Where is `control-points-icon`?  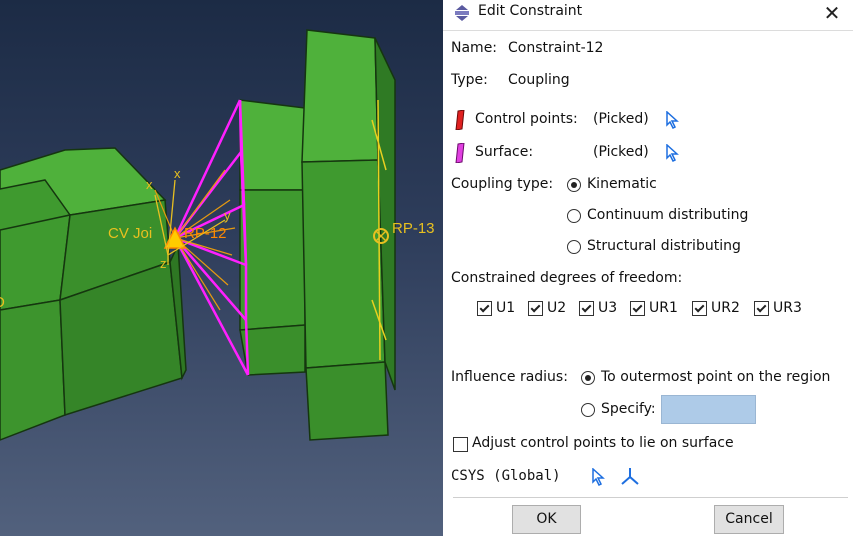
control-points-icon is located at coordinates (460, 120).